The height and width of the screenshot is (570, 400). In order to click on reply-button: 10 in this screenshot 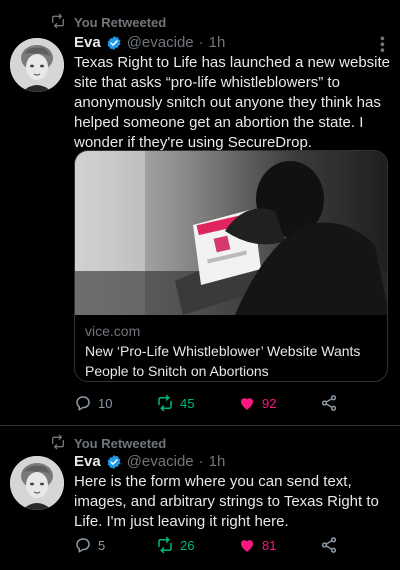, I will do `click(115, 403)`.